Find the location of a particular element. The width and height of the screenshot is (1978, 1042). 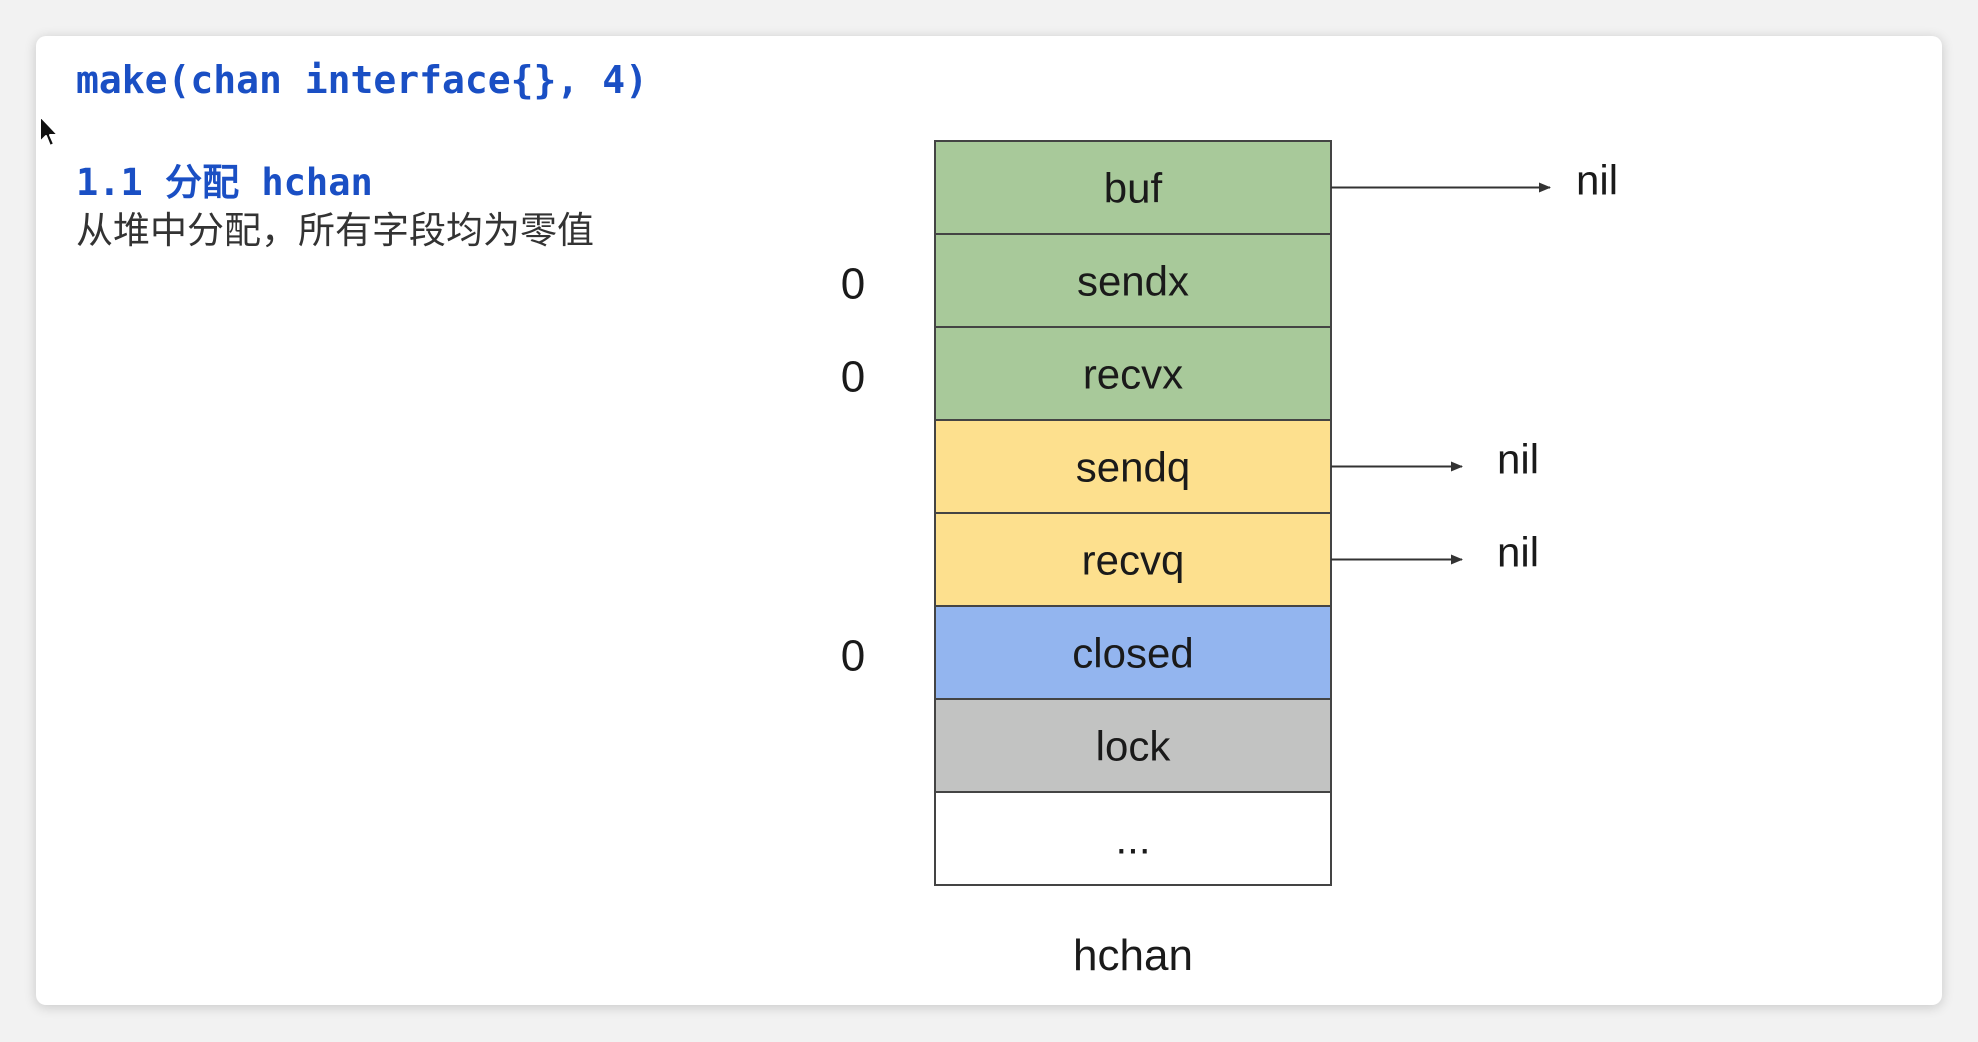

field-name-6: lock is located at coordinates (1134, 746).